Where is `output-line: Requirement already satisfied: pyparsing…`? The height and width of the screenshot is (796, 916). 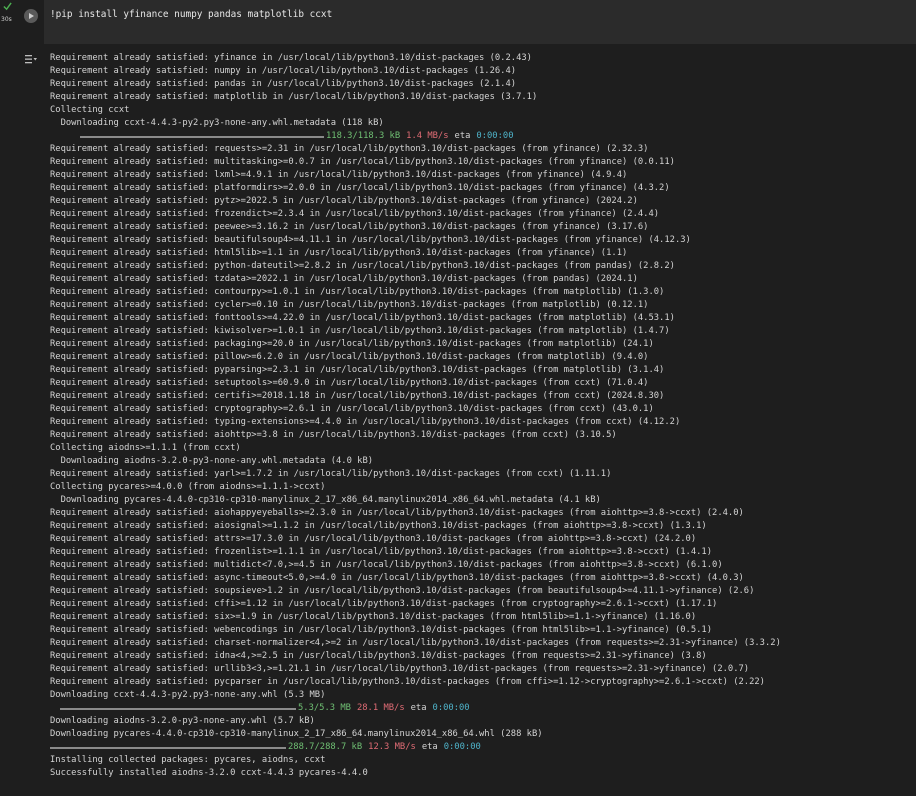
output-line: Requirement already satisfied: pyparsing… is located at coordinates (357, 370).